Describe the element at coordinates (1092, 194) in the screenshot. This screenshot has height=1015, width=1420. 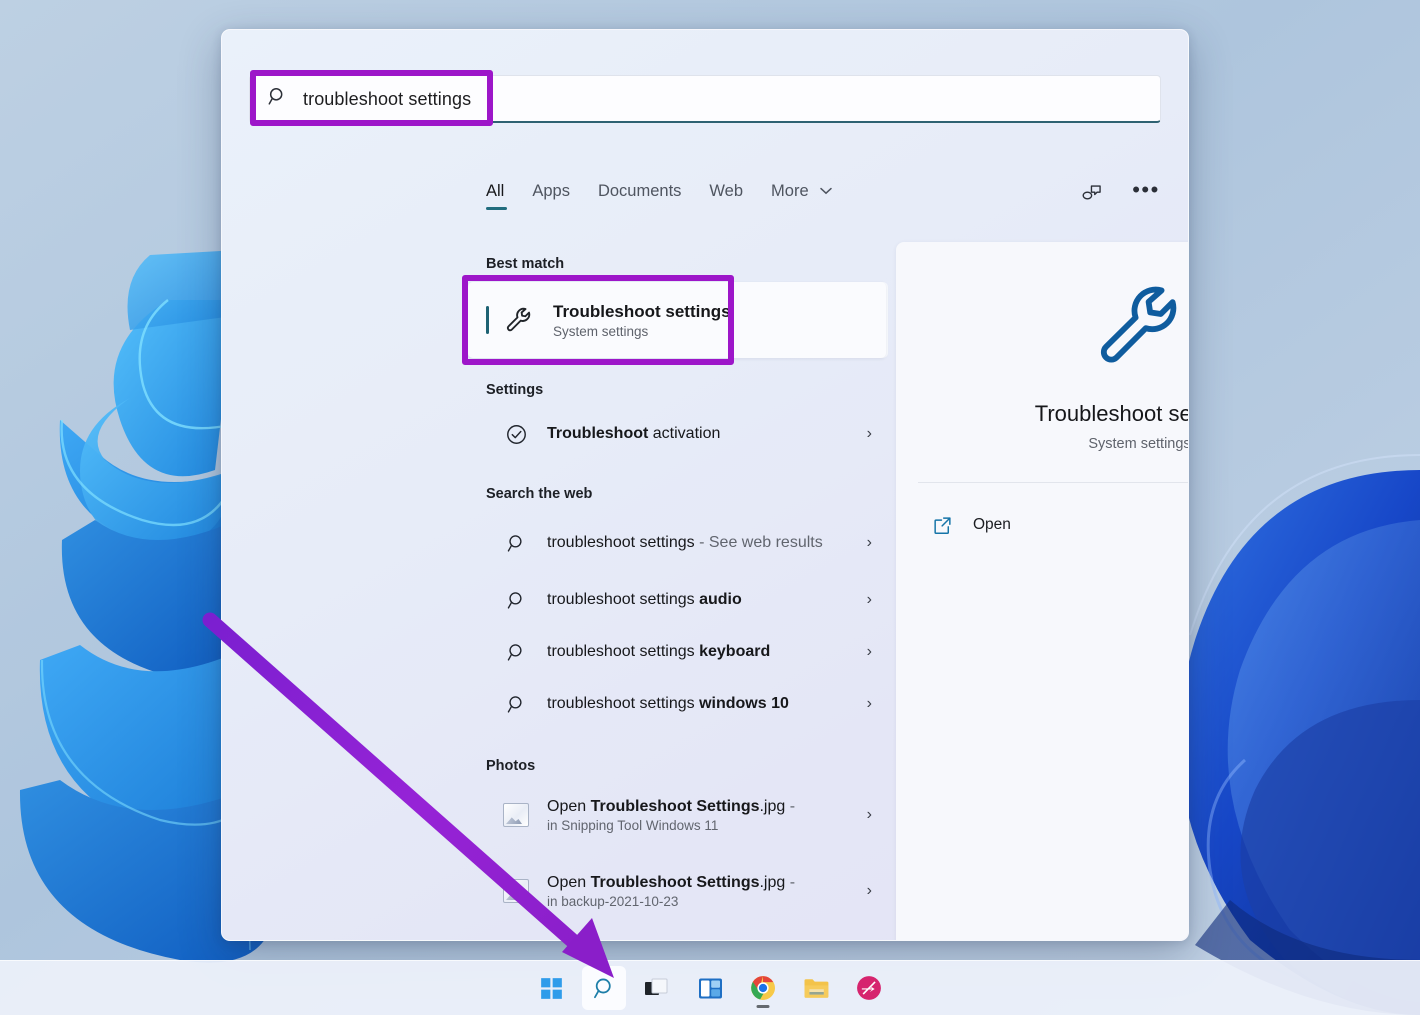
I see `feedback-icon` at that location.